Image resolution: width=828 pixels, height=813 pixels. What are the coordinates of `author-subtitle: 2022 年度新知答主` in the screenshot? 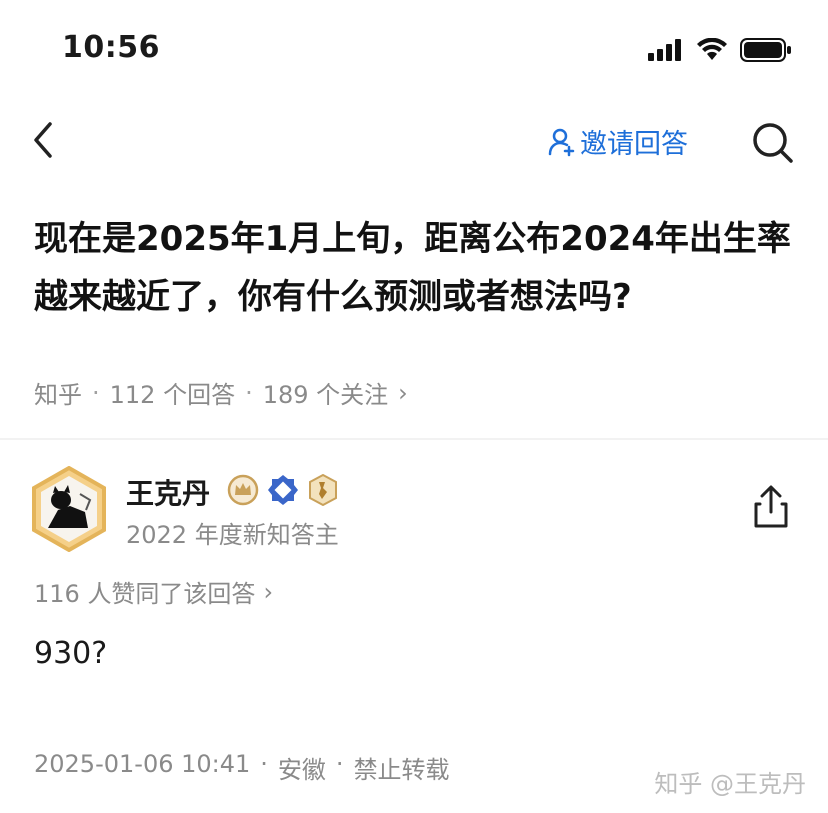 It's located at (232, 535).